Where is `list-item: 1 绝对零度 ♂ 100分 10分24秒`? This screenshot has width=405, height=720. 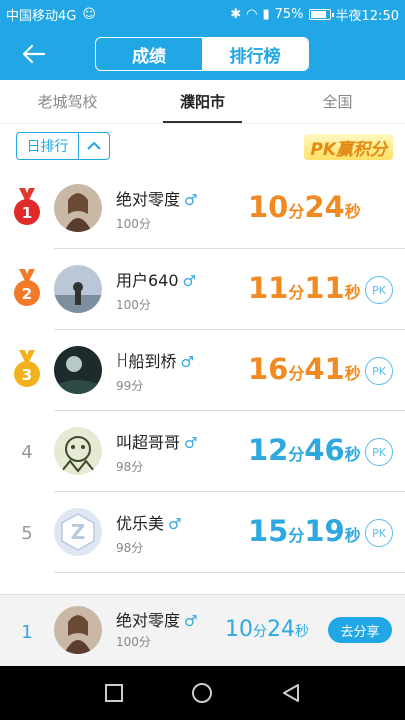
list-item: 1 绝对零度 ♂ 100分 10分24秒 is located at coordinates (202, 208).